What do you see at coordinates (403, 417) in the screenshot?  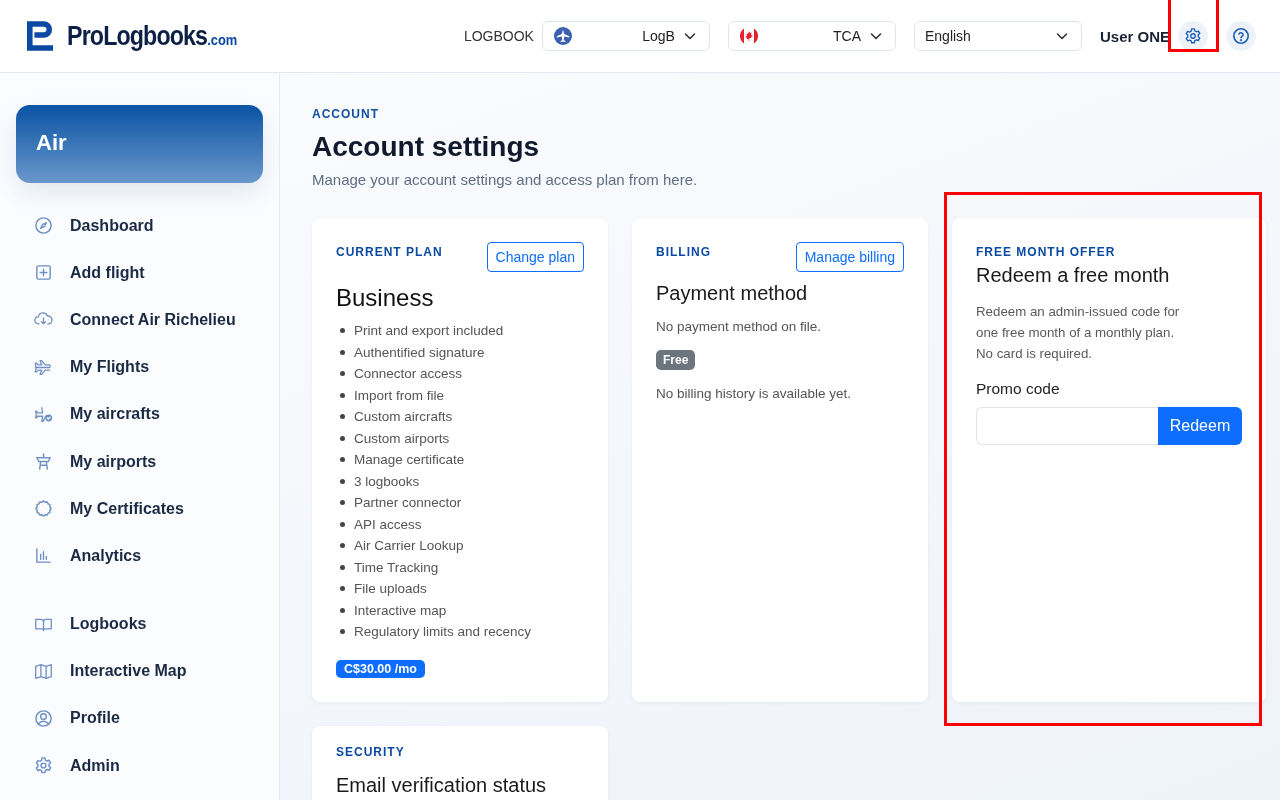 I see `feature-item: Custom aircrafts` at bounding box center [403, 417].